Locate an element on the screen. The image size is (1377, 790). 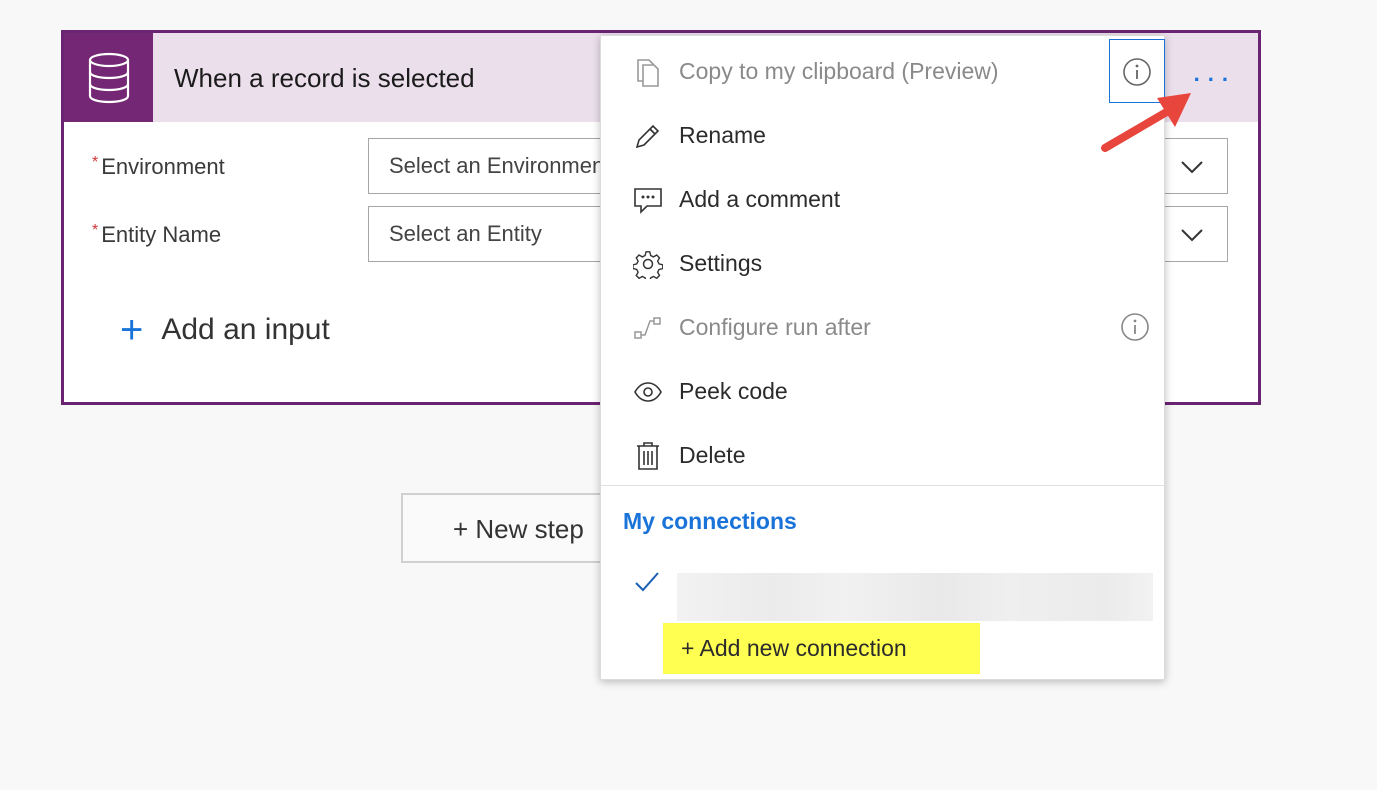
menu-item-label: Peek code is located at coordinates (733, 391).